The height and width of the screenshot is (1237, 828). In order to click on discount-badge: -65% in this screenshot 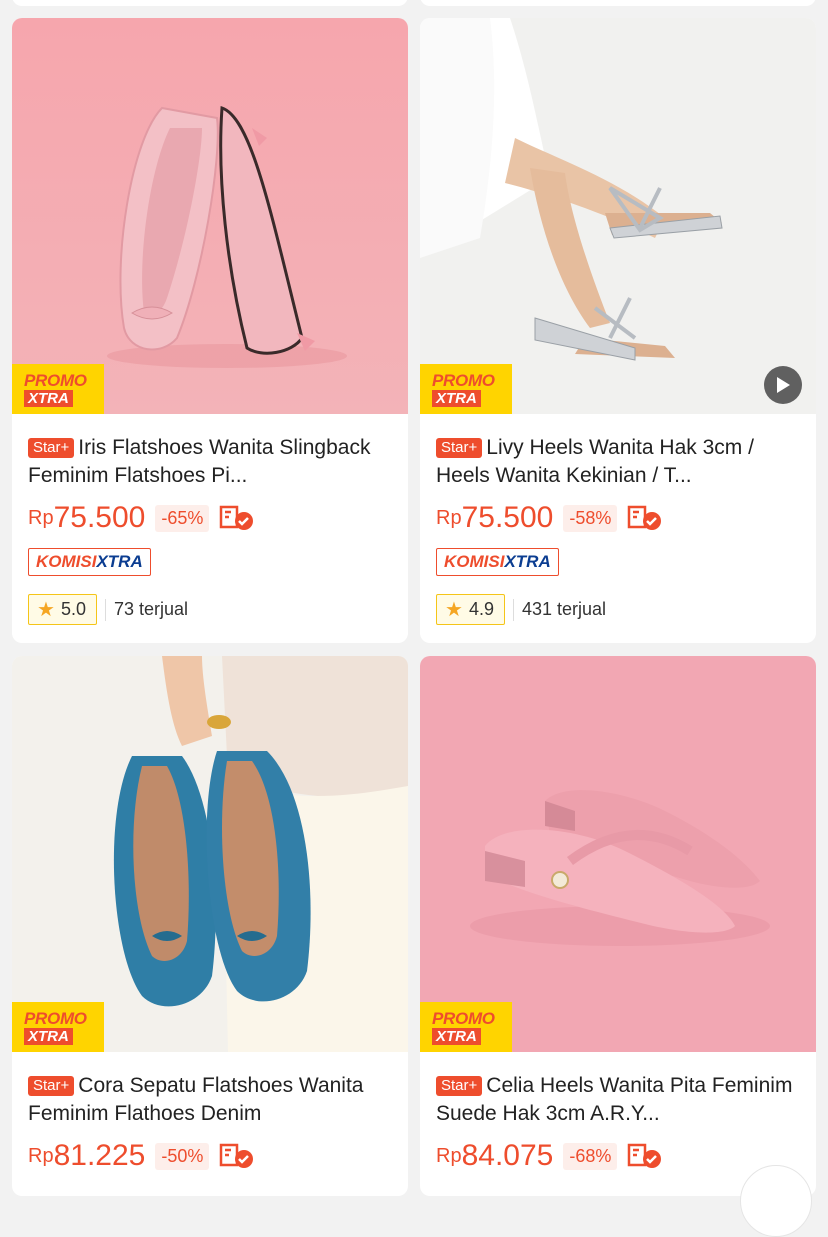, I will do `click(182, 518)`.